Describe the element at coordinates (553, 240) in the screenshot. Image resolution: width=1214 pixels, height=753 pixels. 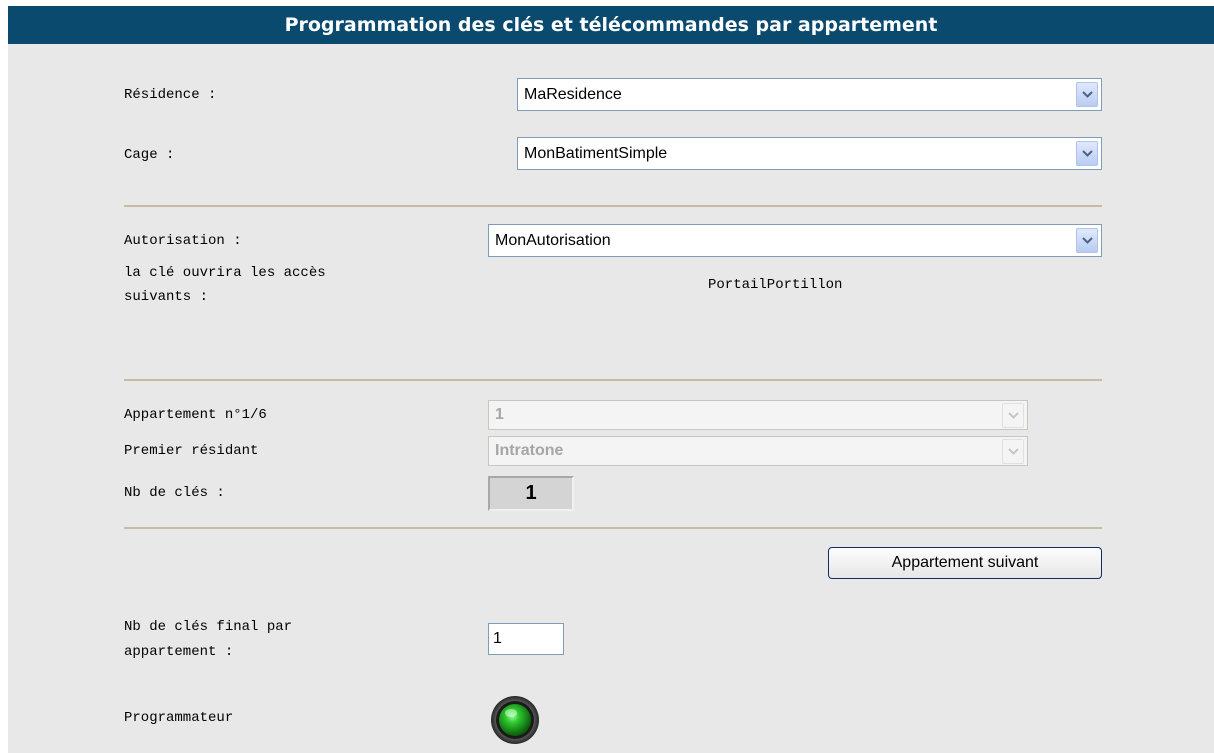
I see `autorisation-value: MonAutorisation` at that location.